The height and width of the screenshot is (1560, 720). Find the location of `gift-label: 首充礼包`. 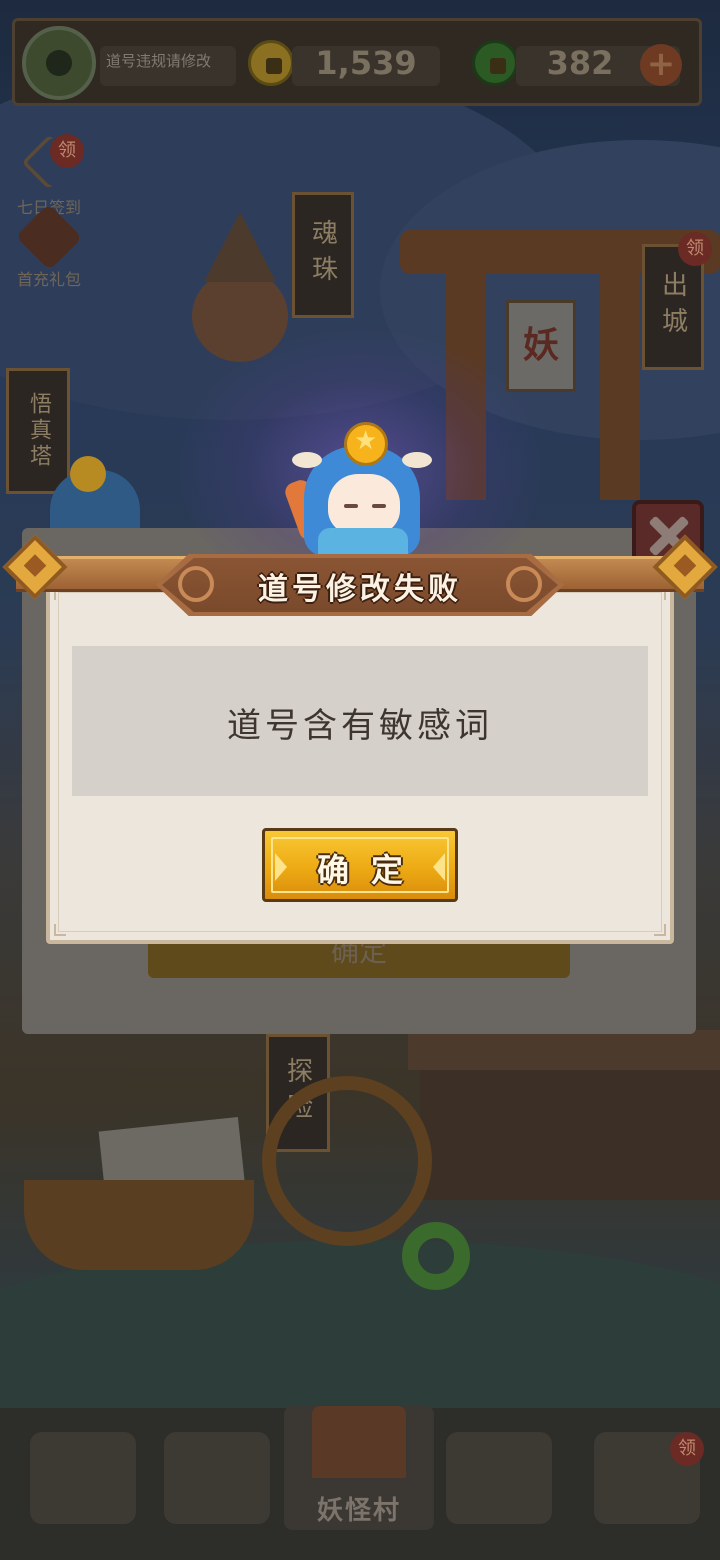

gift-label: 首充礼包 is located at coordinates (48, 279).